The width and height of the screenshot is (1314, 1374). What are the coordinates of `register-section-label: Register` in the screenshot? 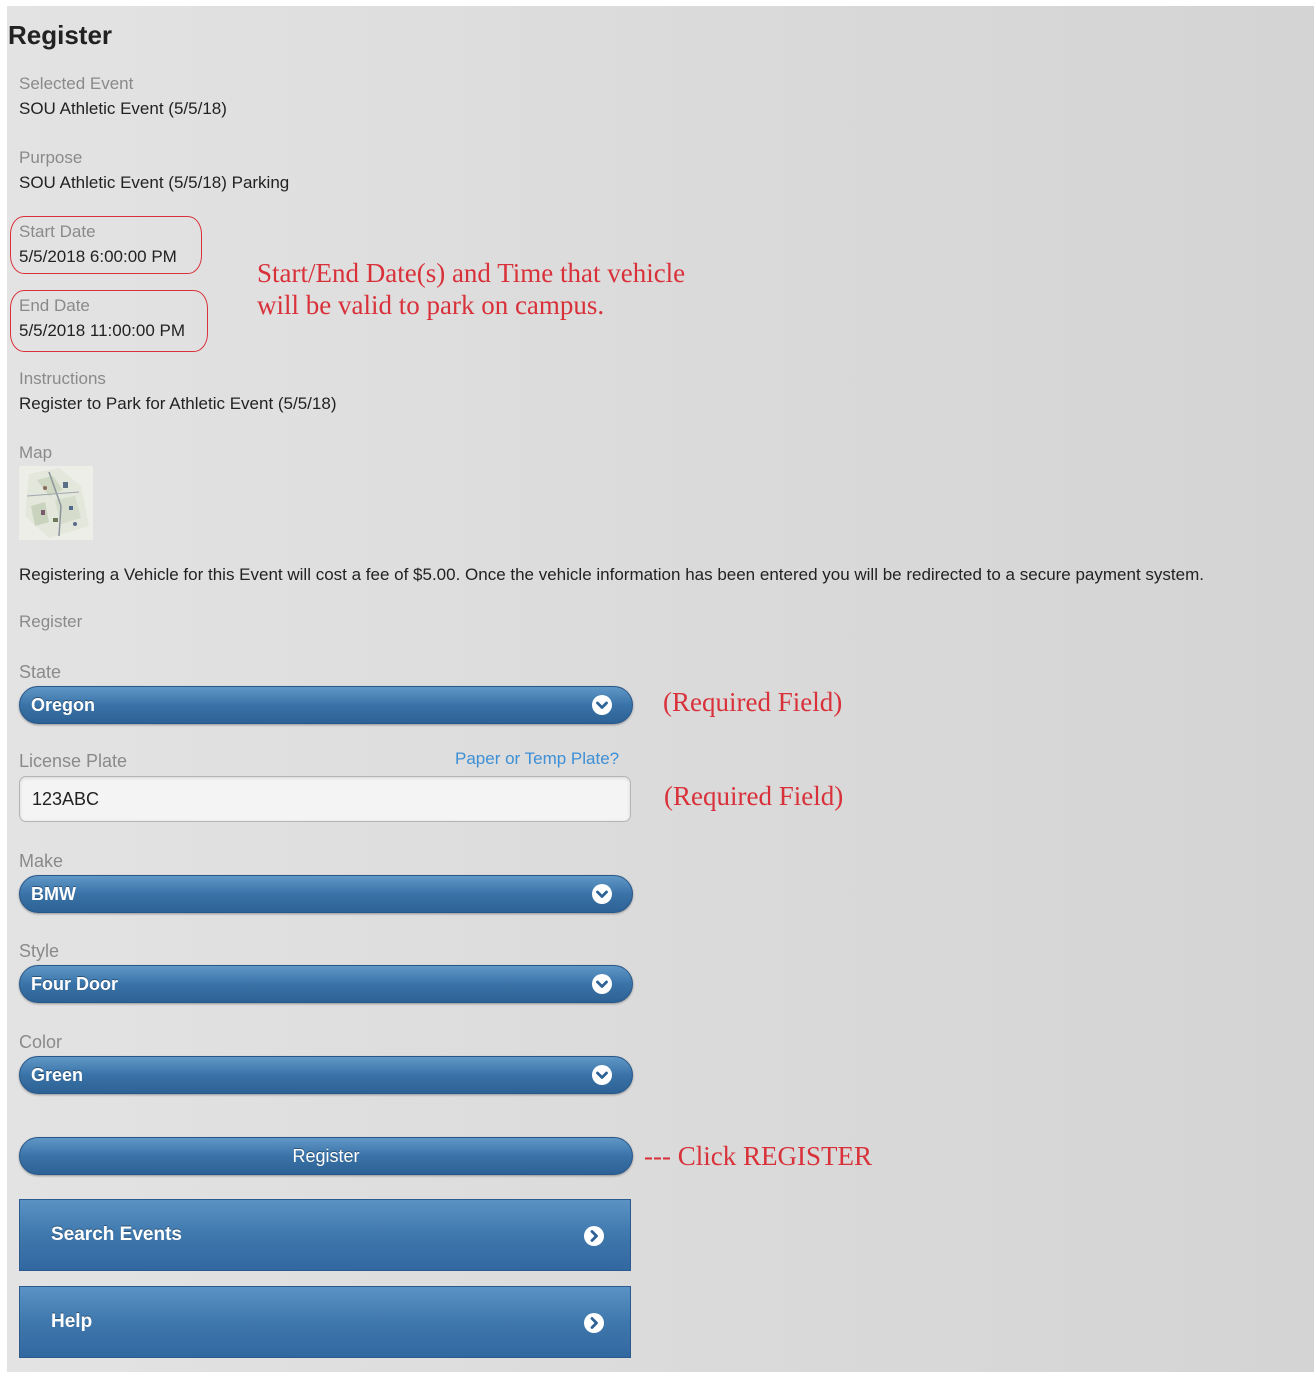 It's located at (51, 621).